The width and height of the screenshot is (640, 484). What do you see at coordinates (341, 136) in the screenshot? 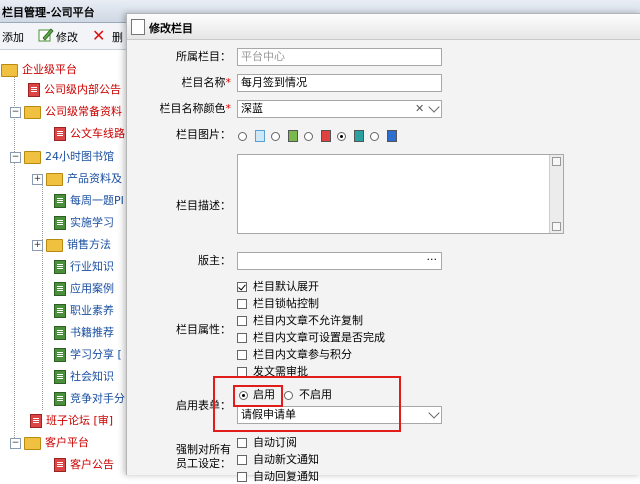
I see `image-radio-selected` at bounding box center [341, 136].